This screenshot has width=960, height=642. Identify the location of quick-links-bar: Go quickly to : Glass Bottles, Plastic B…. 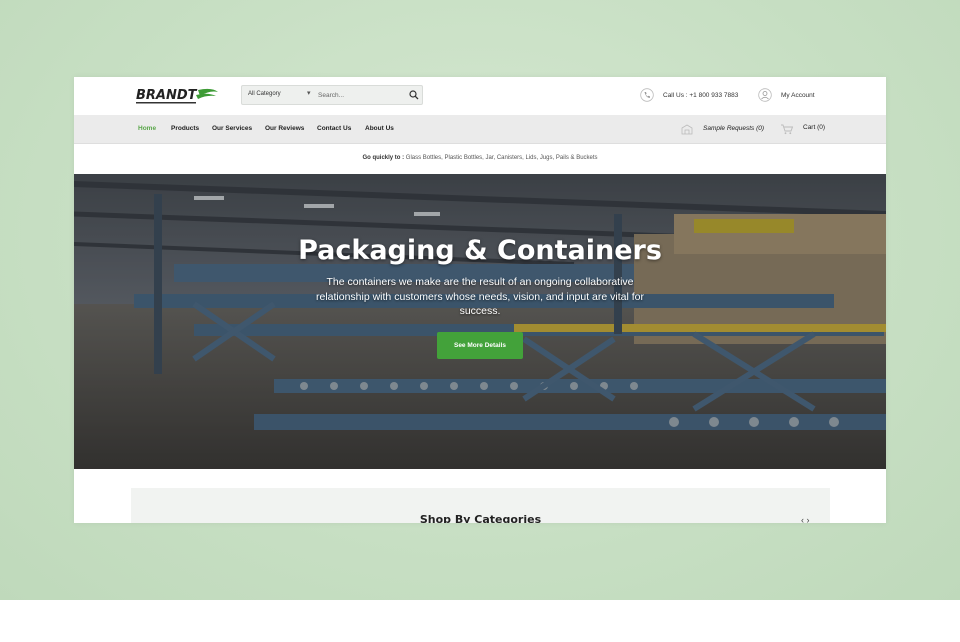
(480, 159).